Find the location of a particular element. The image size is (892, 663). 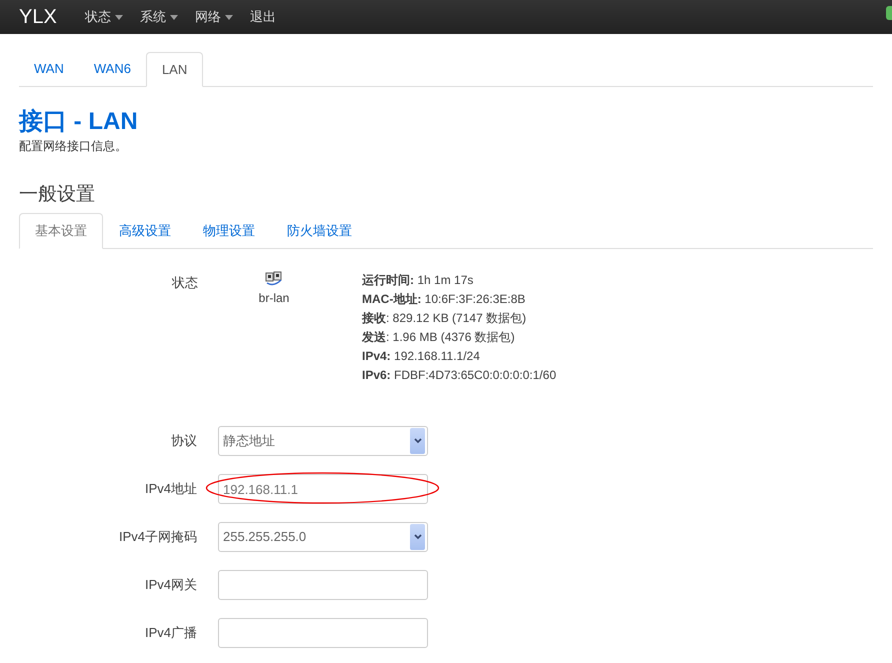

status-line: 发送: 1.96 MB (4376 数据包) is located at coordinates (439, 337).